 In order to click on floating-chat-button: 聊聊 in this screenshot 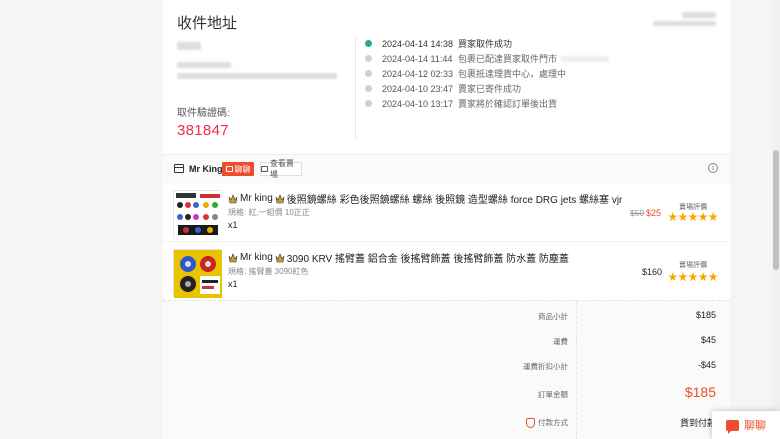, I will do `click(746, 425)`.